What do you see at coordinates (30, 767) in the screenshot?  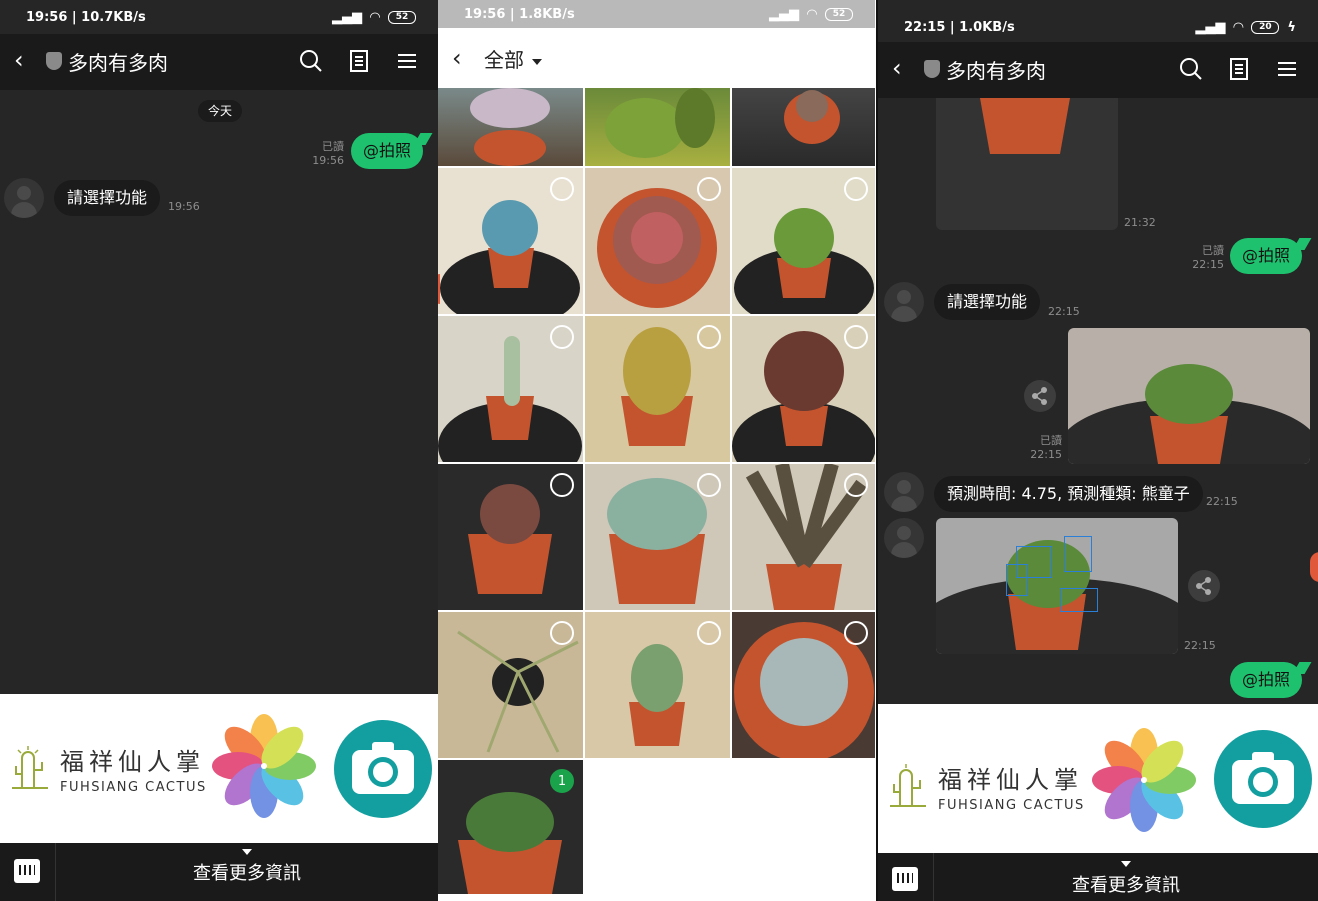 I see `cactus-logo-icon` at bounding box center [30, 767].